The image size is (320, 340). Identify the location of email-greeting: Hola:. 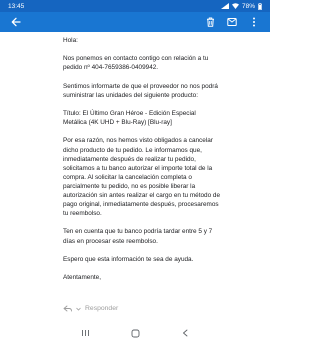
(70, 40).